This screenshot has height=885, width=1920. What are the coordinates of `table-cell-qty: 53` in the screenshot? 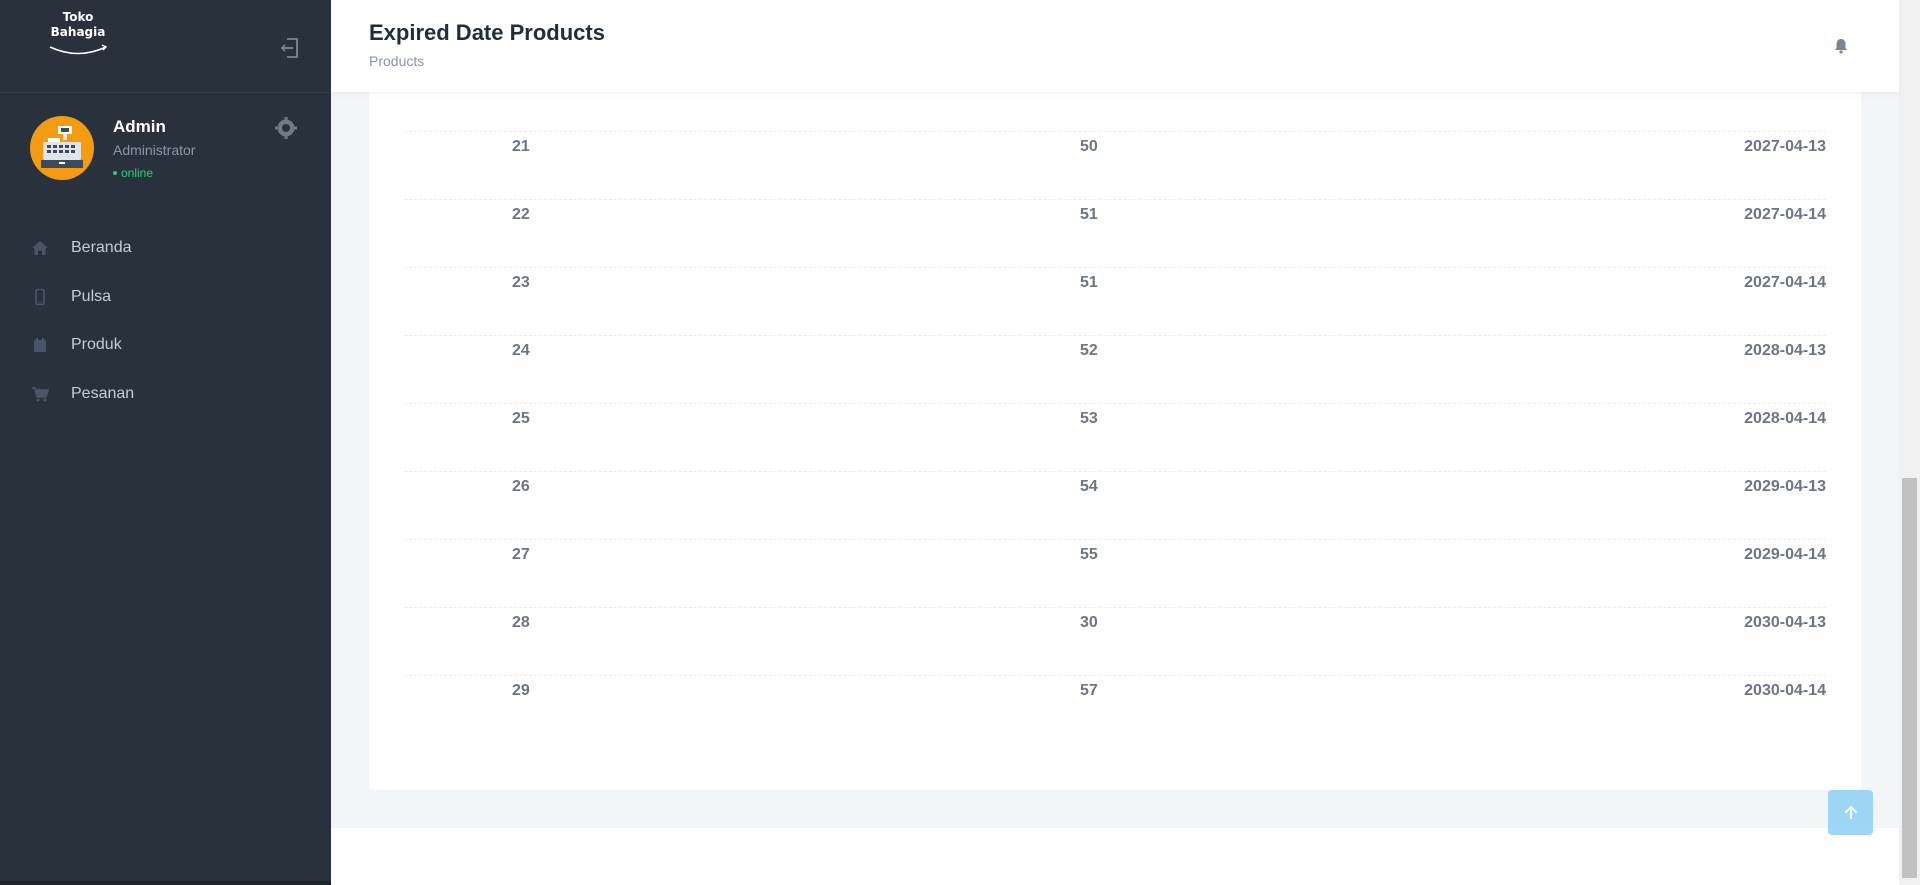 It's located at (1089, 418).